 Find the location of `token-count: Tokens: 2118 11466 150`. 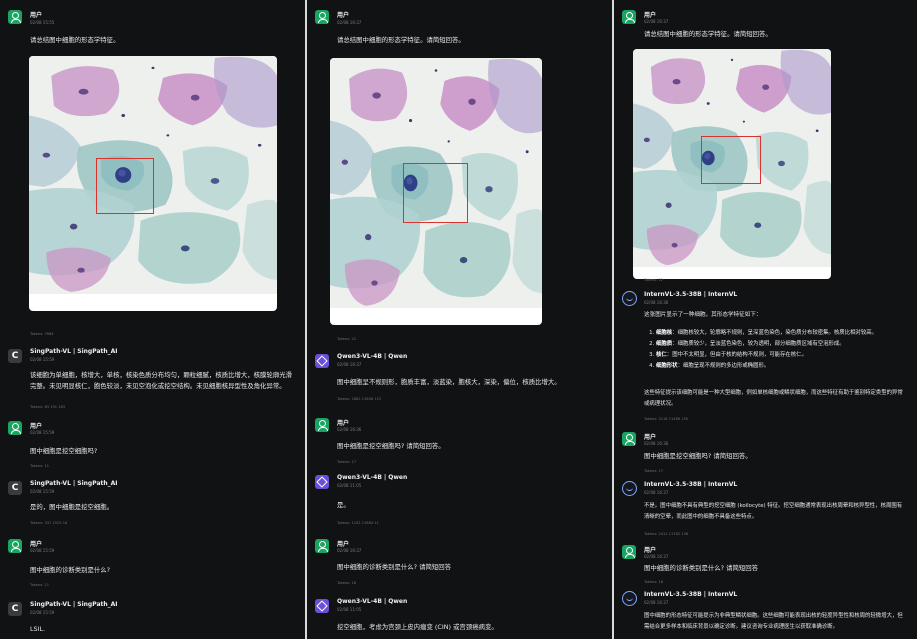

token-count: Tokens: 2118 11466 150 is located at coordinates (666, 419).